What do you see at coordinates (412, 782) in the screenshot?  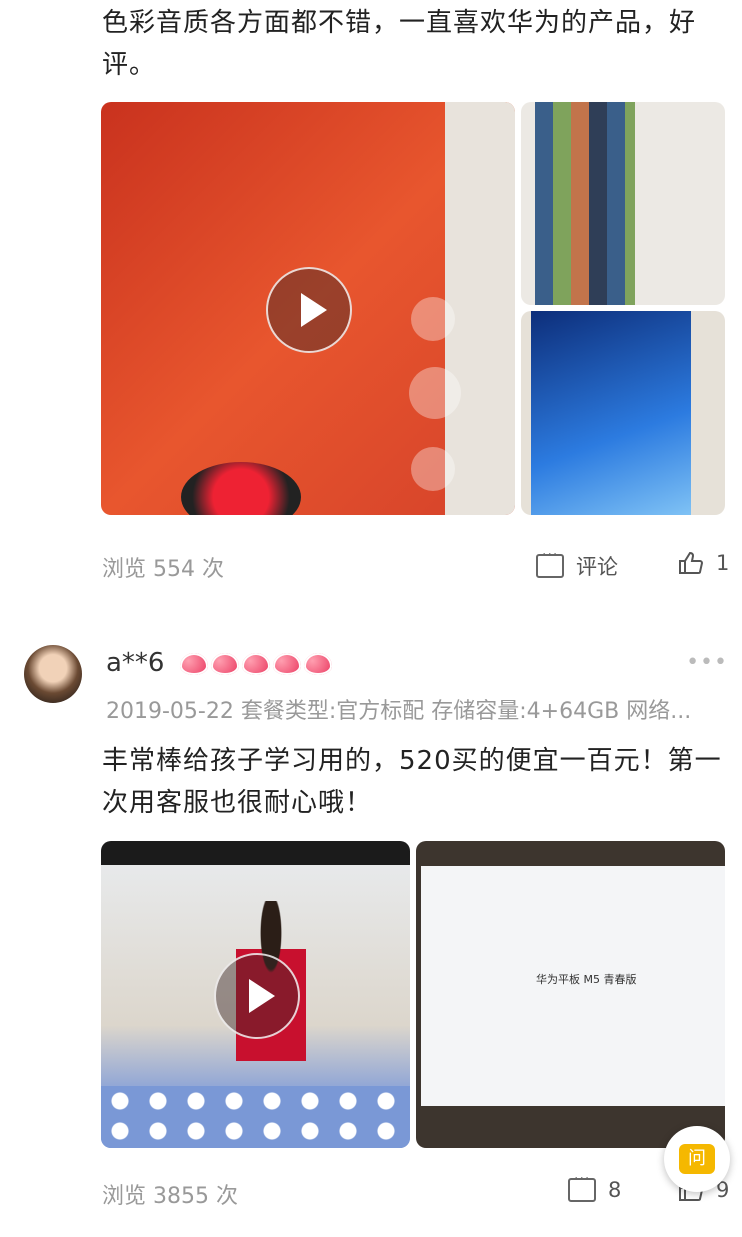 I see `review-text: 丰常棒给孩子学习用的，520买的便宜一百元！第一次用客服也很耐心哦！` at bounding box center [412, 782].